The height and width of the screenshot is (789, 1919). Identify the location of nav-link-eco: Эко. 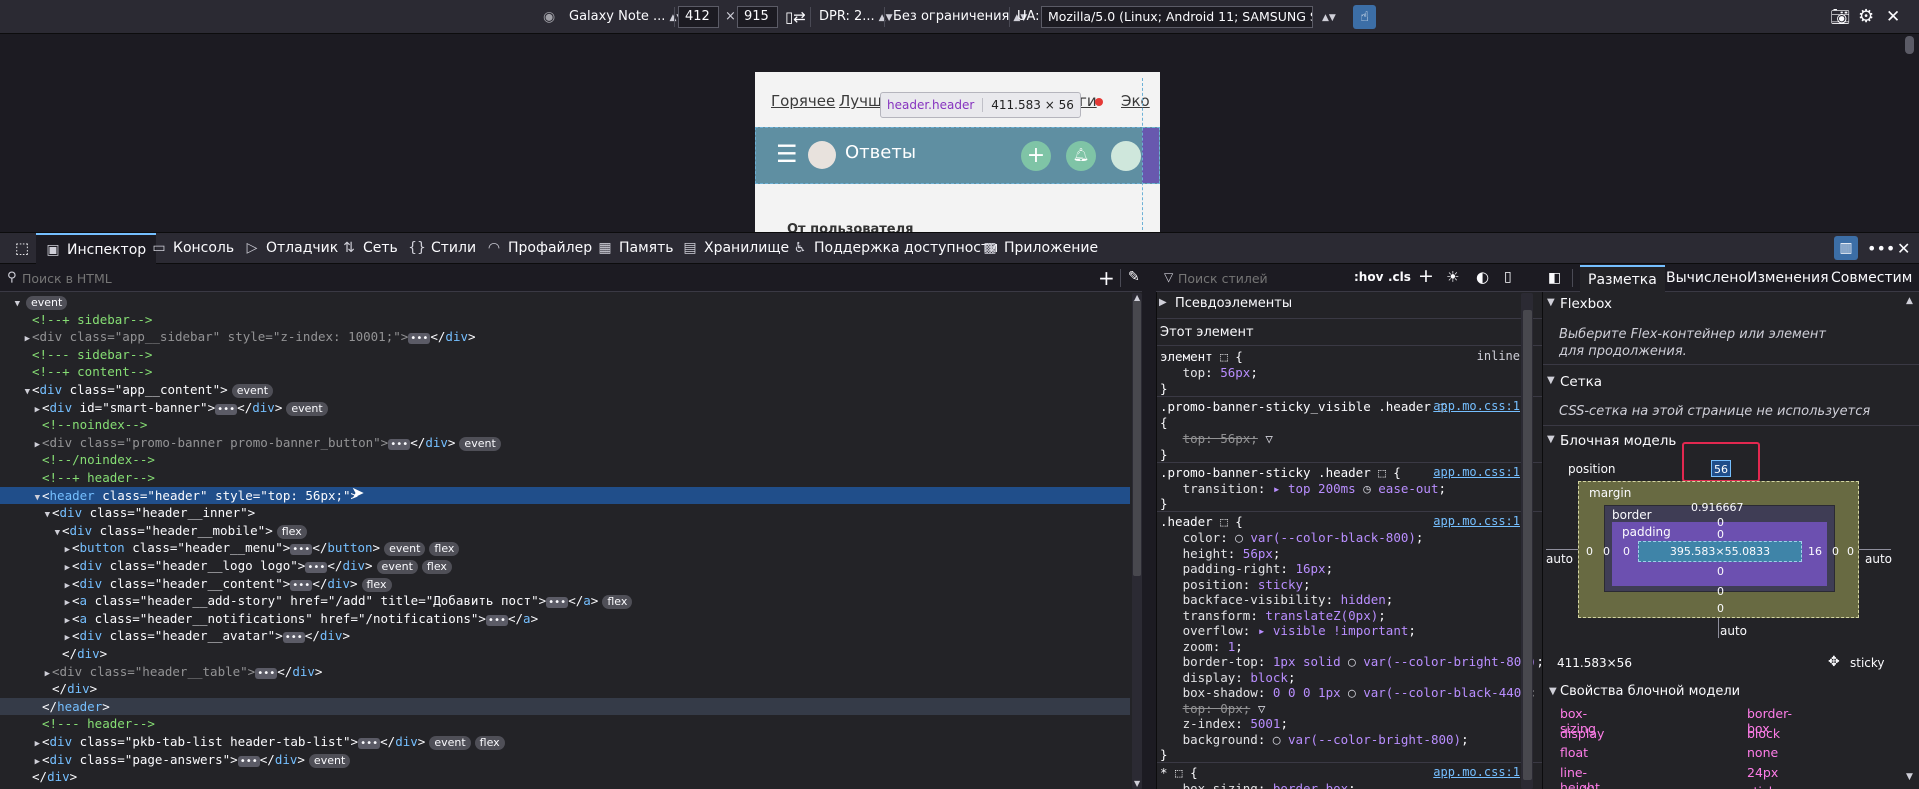
(1135, 101).